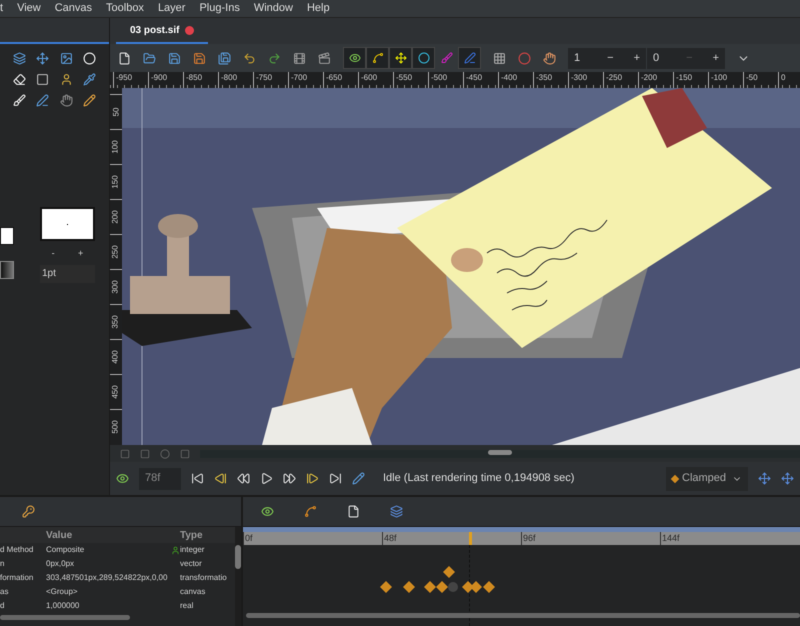 The height and width of the screenshot is (626, 800). What do you see at coordinates (67, 224) in the screenshot?
I see `brush-preview` at bounding box center [67, 224].